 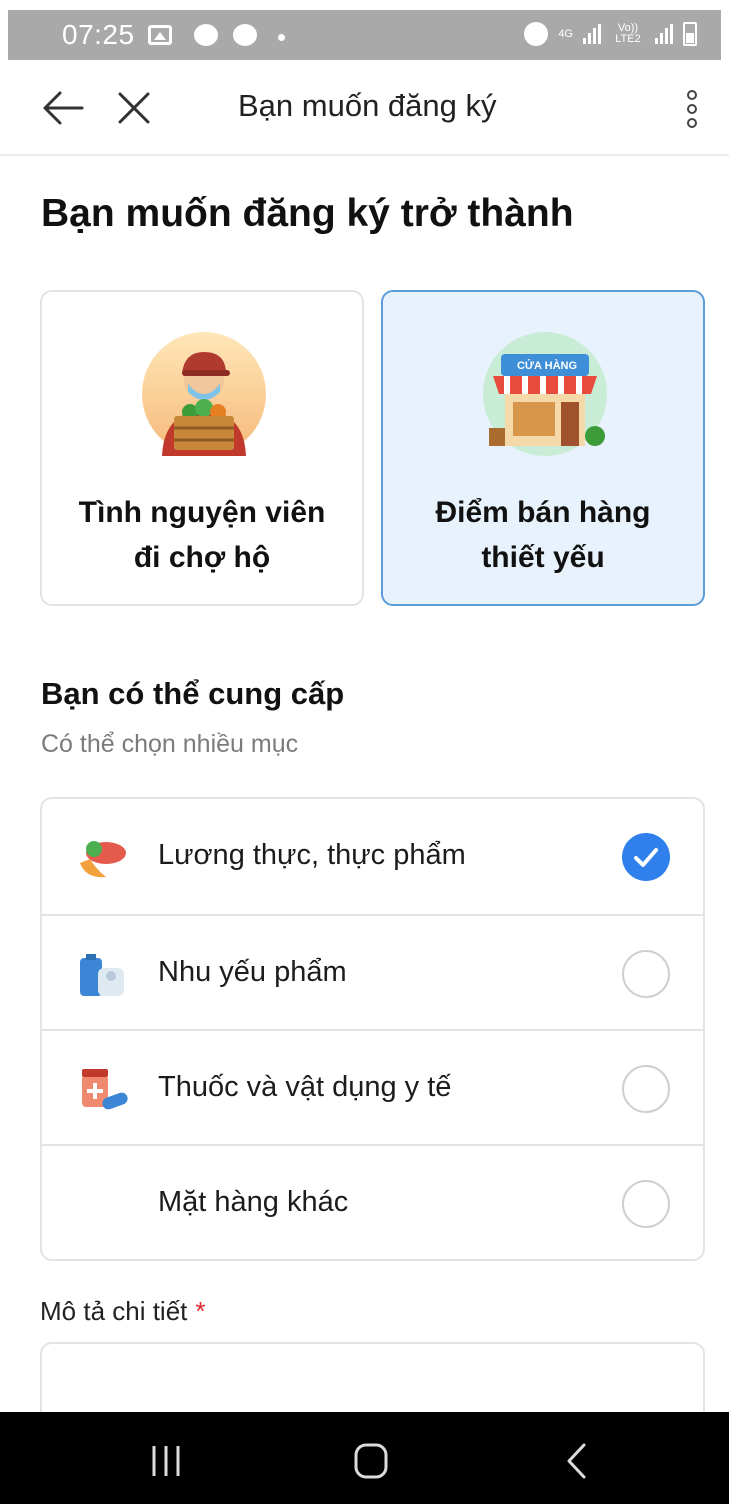 I want to click on role-label: Điểm bán hàng thiết yếu, so click(x=543, y=535).